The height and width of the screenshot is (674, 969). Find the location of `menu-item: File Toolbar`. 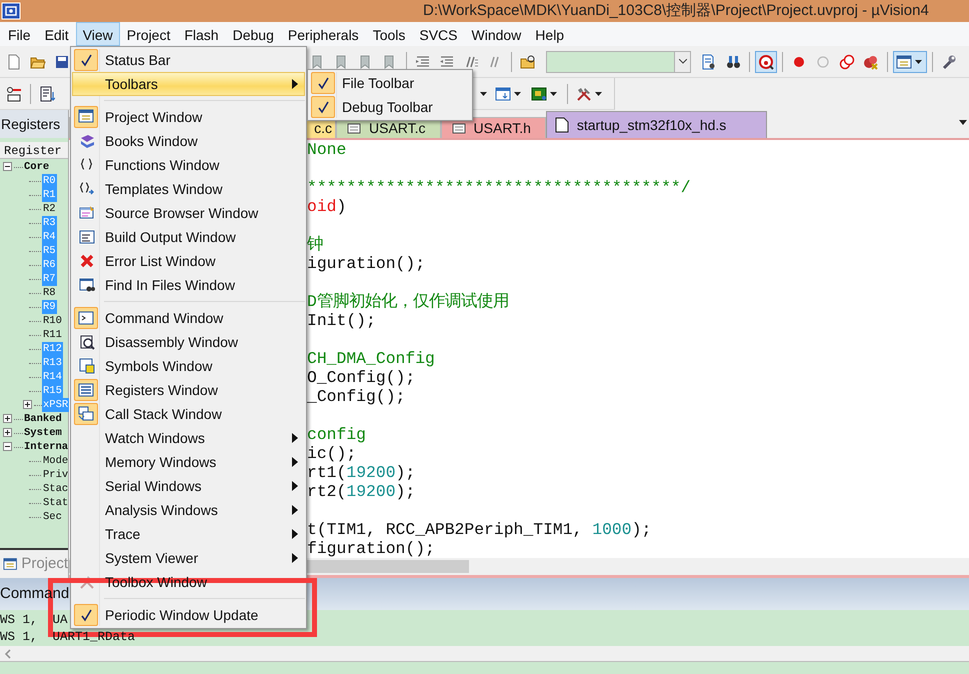

menu-item: File Toolbar is located at coordinates (390, 83).